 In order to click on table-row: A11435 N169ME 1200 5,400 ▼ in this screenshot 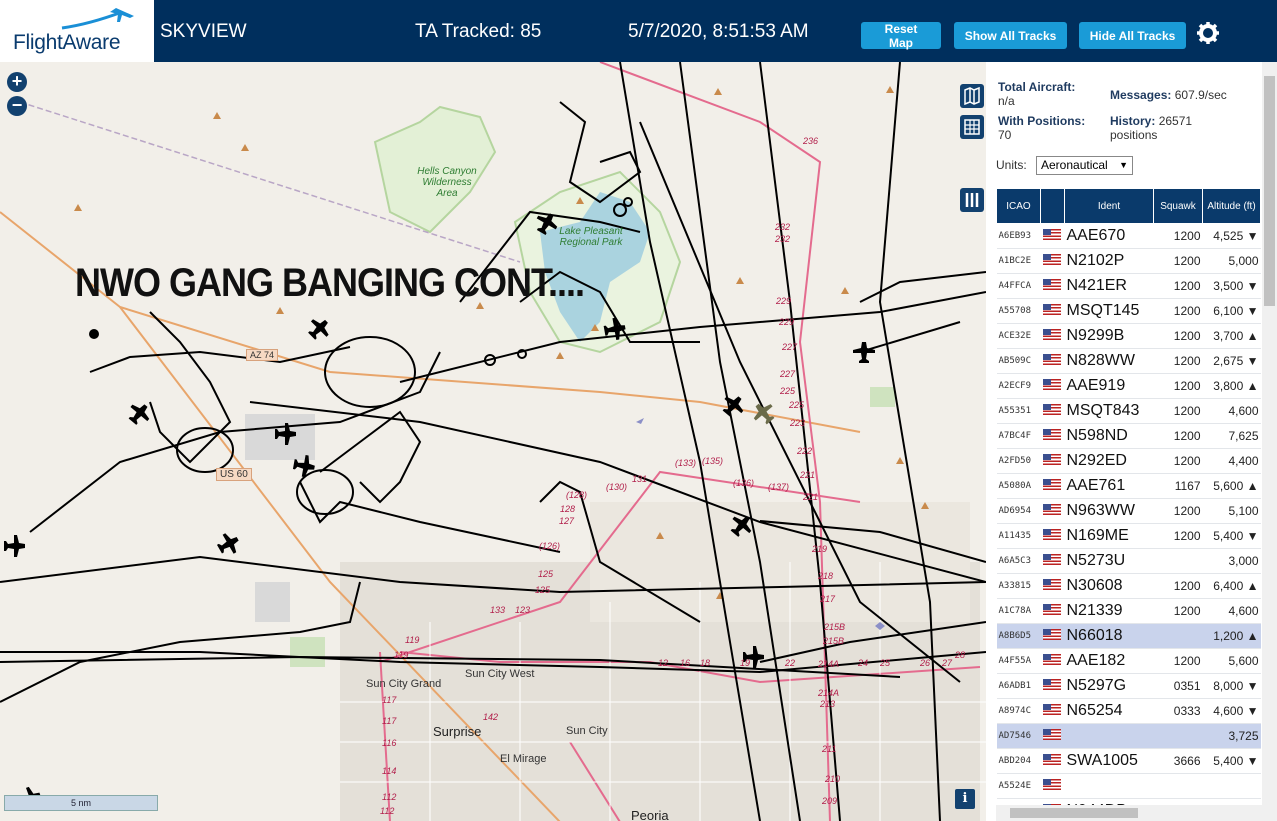, I will do `click(1128, 536)`.